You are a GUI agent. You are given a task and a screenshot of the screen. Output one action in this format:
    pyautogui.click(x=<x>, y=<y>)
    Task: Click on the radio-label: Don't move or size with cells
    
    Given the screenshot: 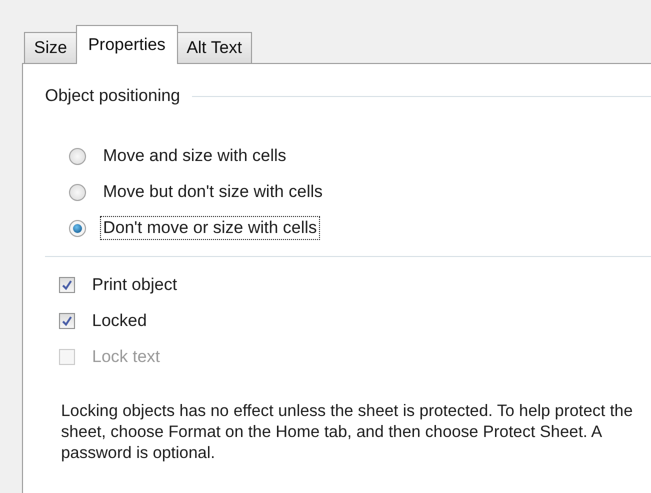 What is the action you would take?
    pyautogui.click(x=210, y=228)
    